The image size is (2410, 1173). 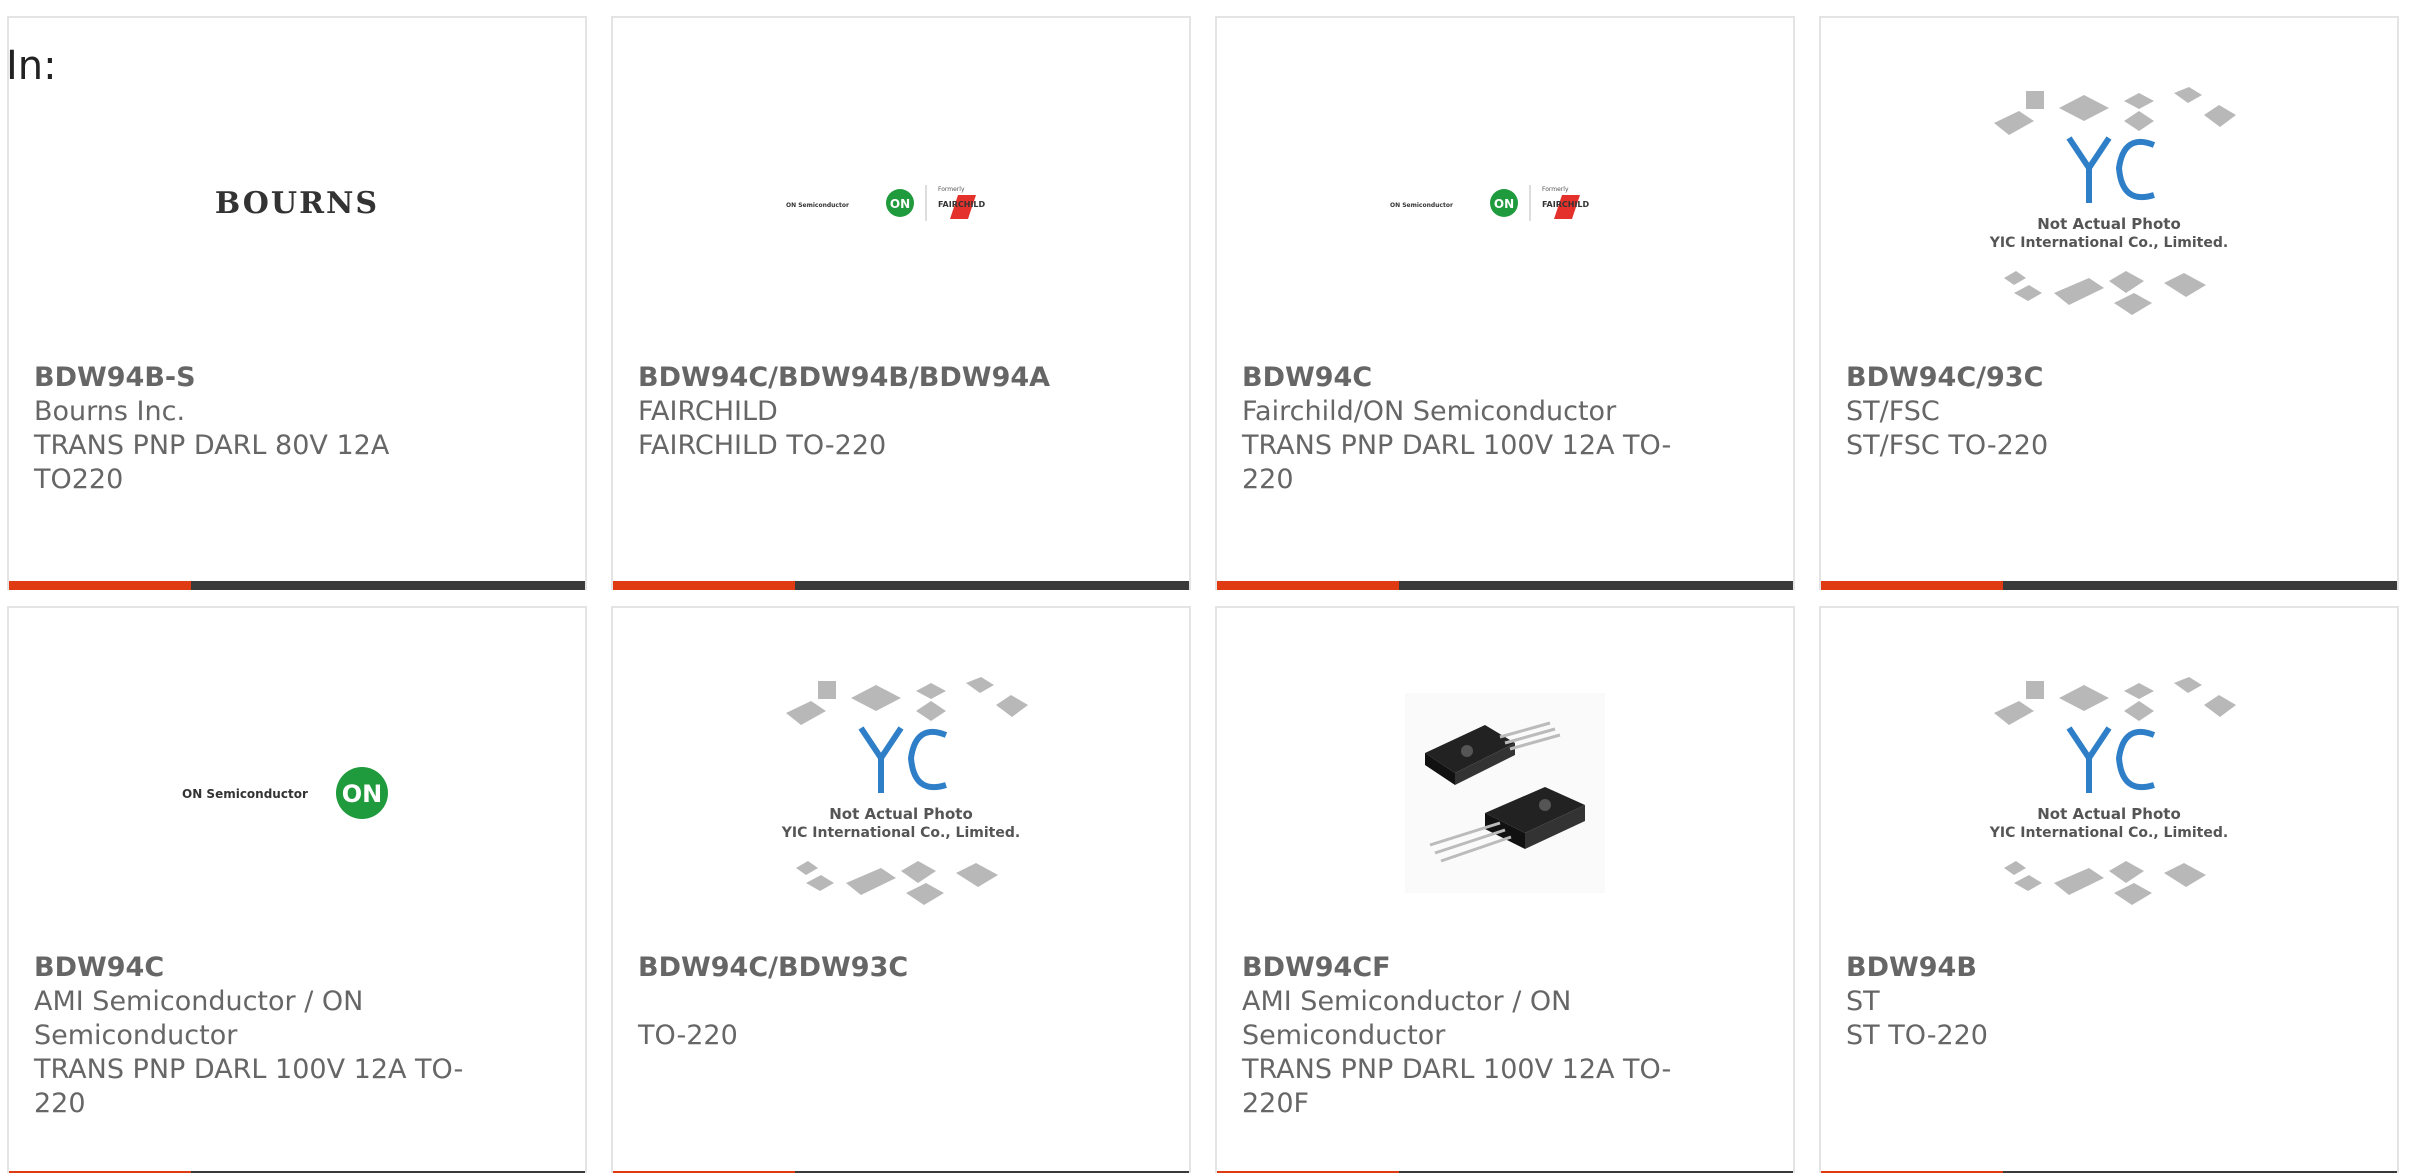 I want to click on description: TO-220, so click(x=688, y=1035).